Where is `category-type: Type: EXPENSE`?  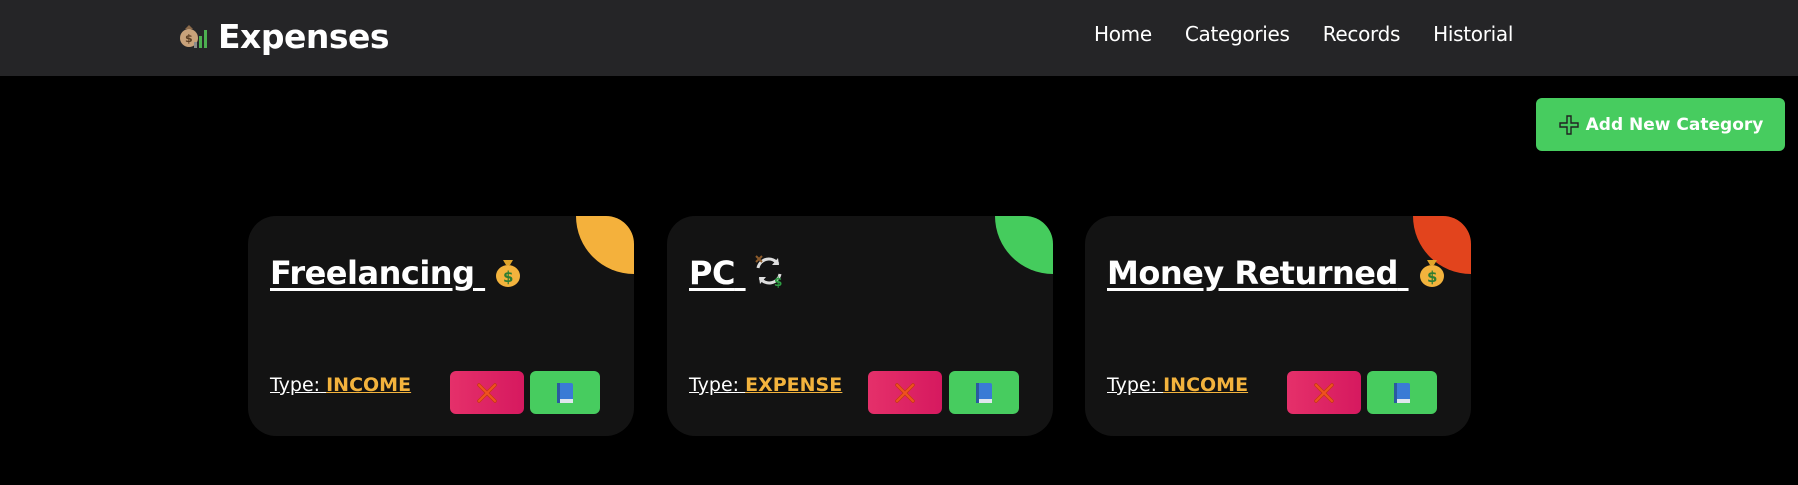
category-type: Type: EXPENSE is located at coordinates (765, 385).